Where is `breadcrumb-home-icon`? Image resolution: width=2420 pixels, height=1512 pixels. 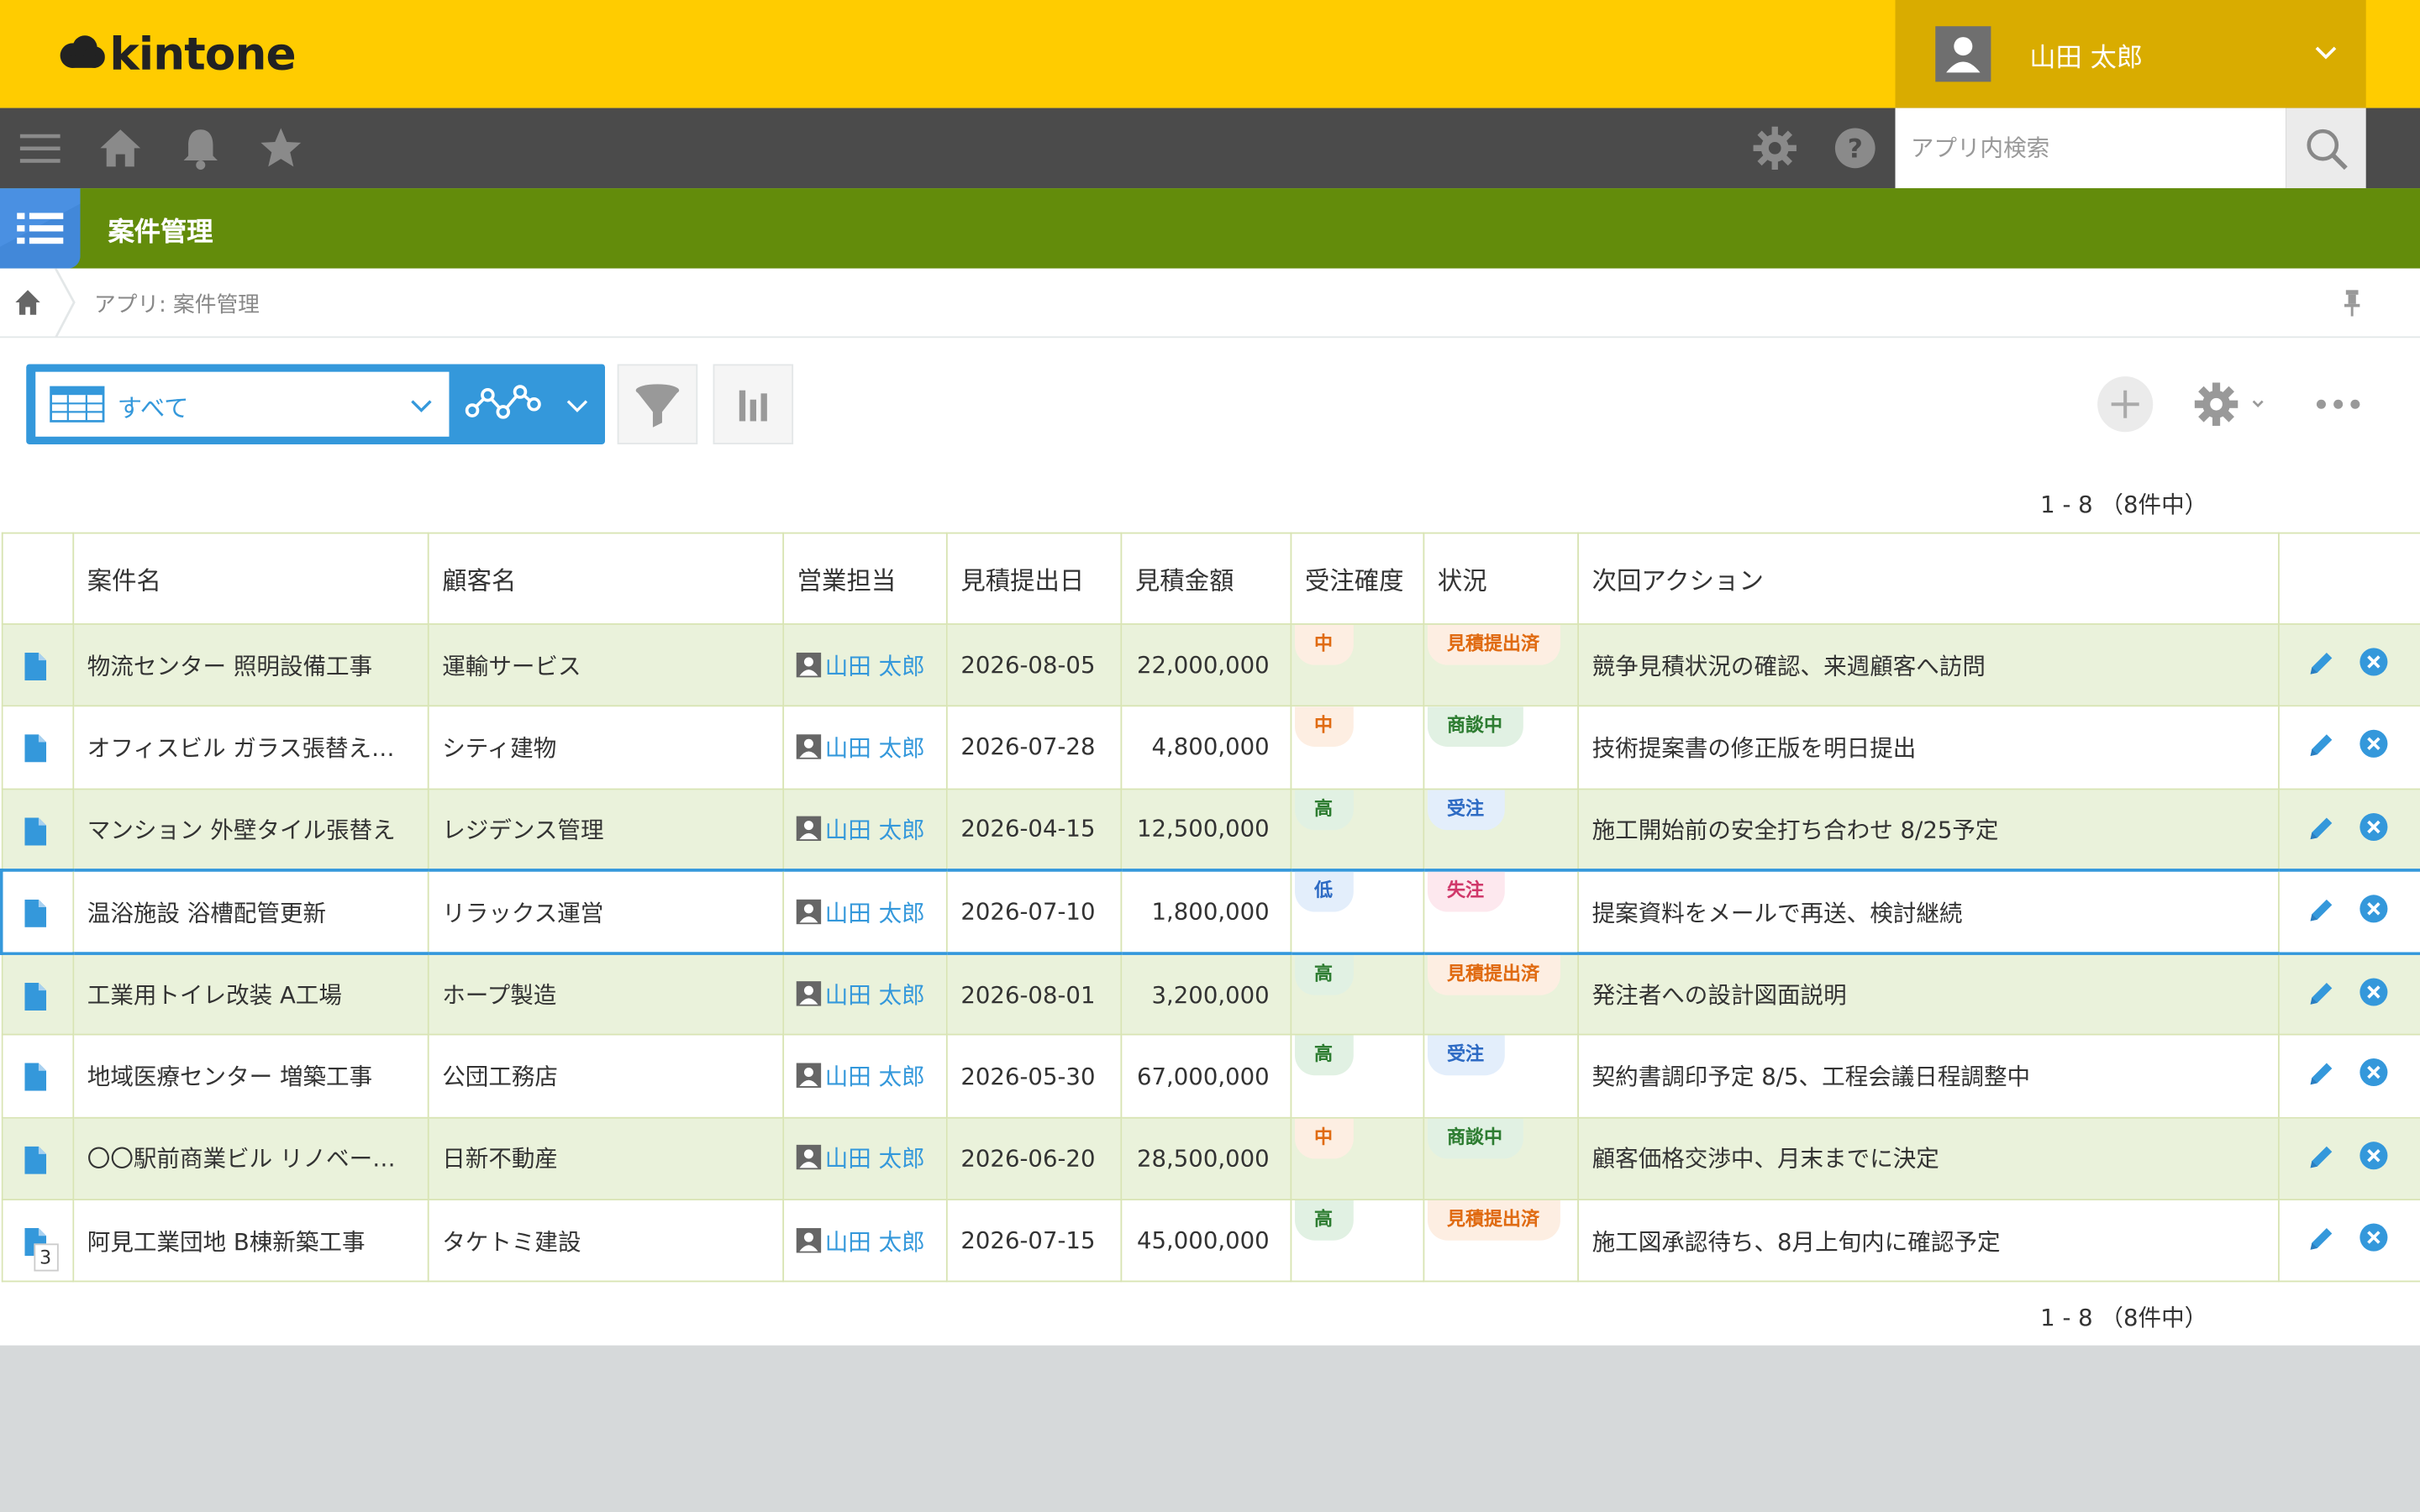
breadcrumb-home-icon is located at coordinates (28, 302).